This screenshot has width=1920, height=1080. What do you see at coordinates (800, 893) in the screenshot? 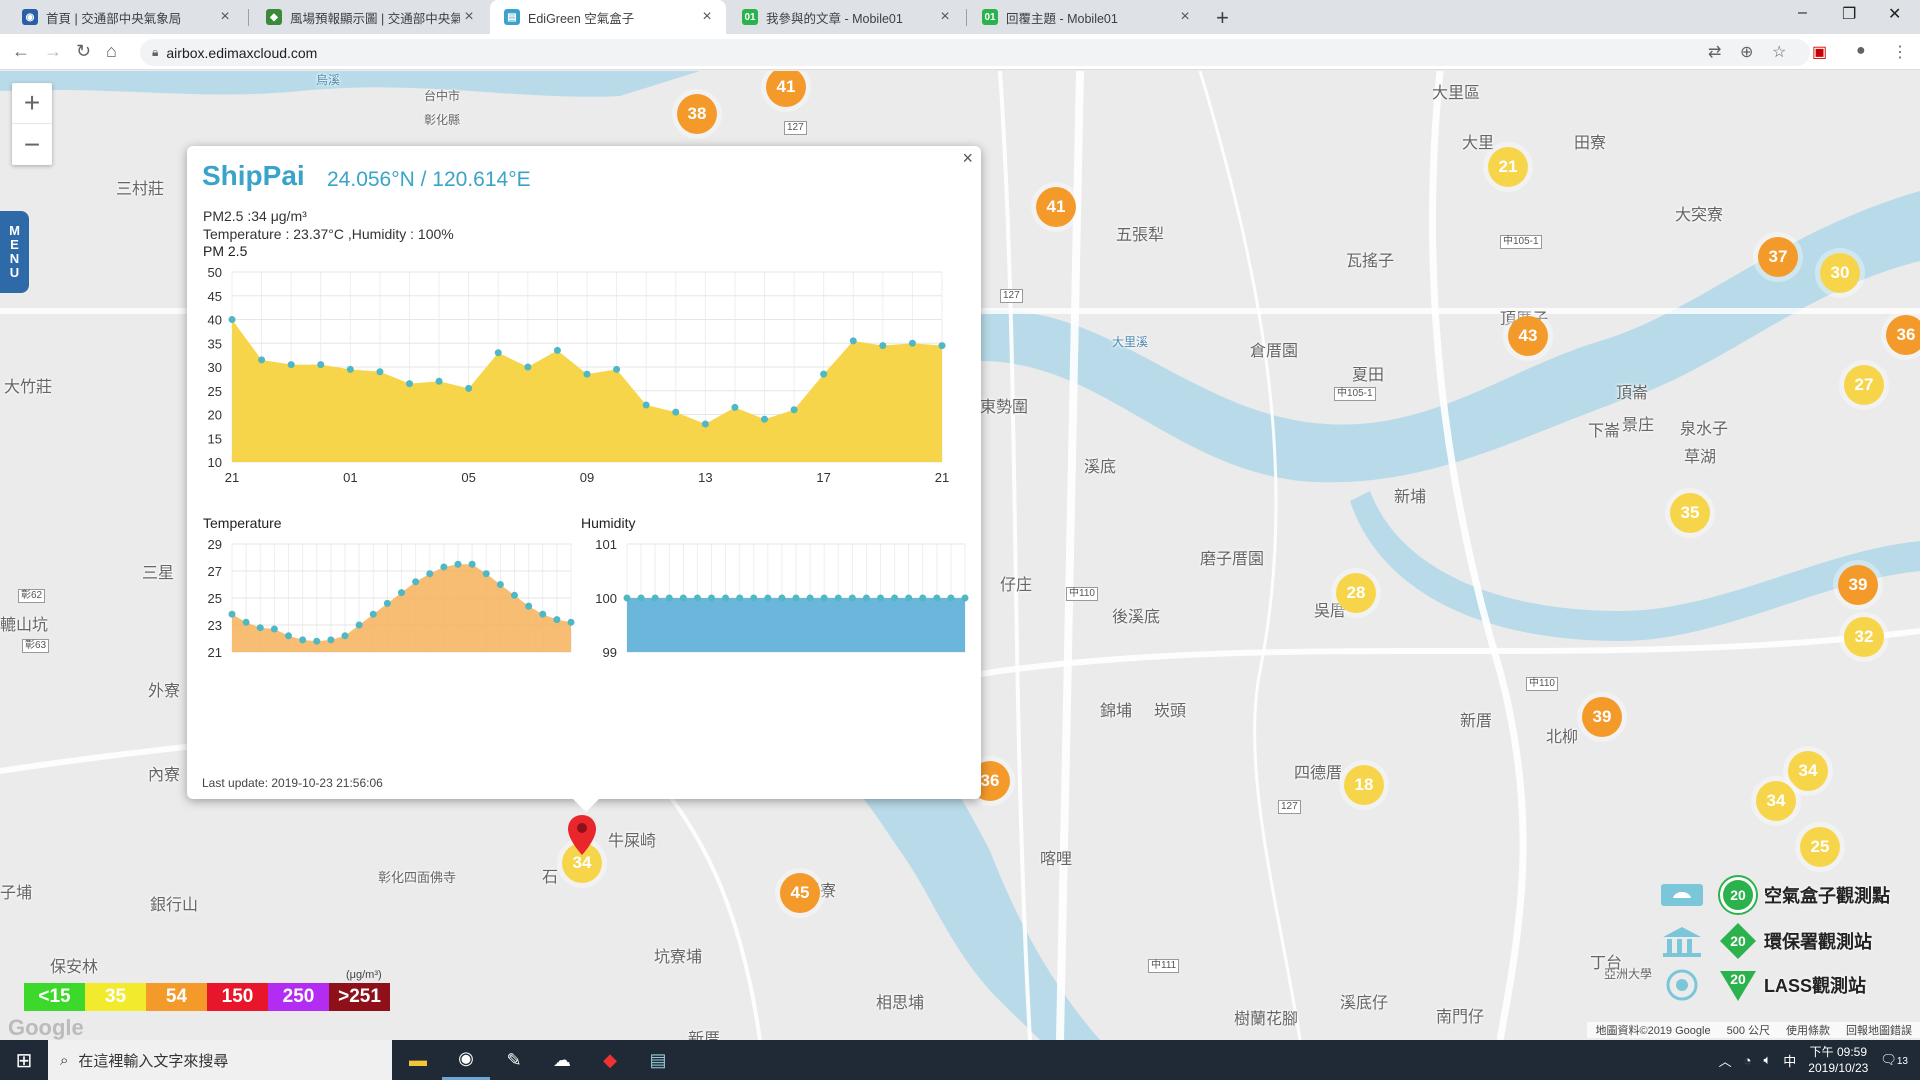
I see `aqi-cluster-marker: 45` at bounding box center [800, 893].